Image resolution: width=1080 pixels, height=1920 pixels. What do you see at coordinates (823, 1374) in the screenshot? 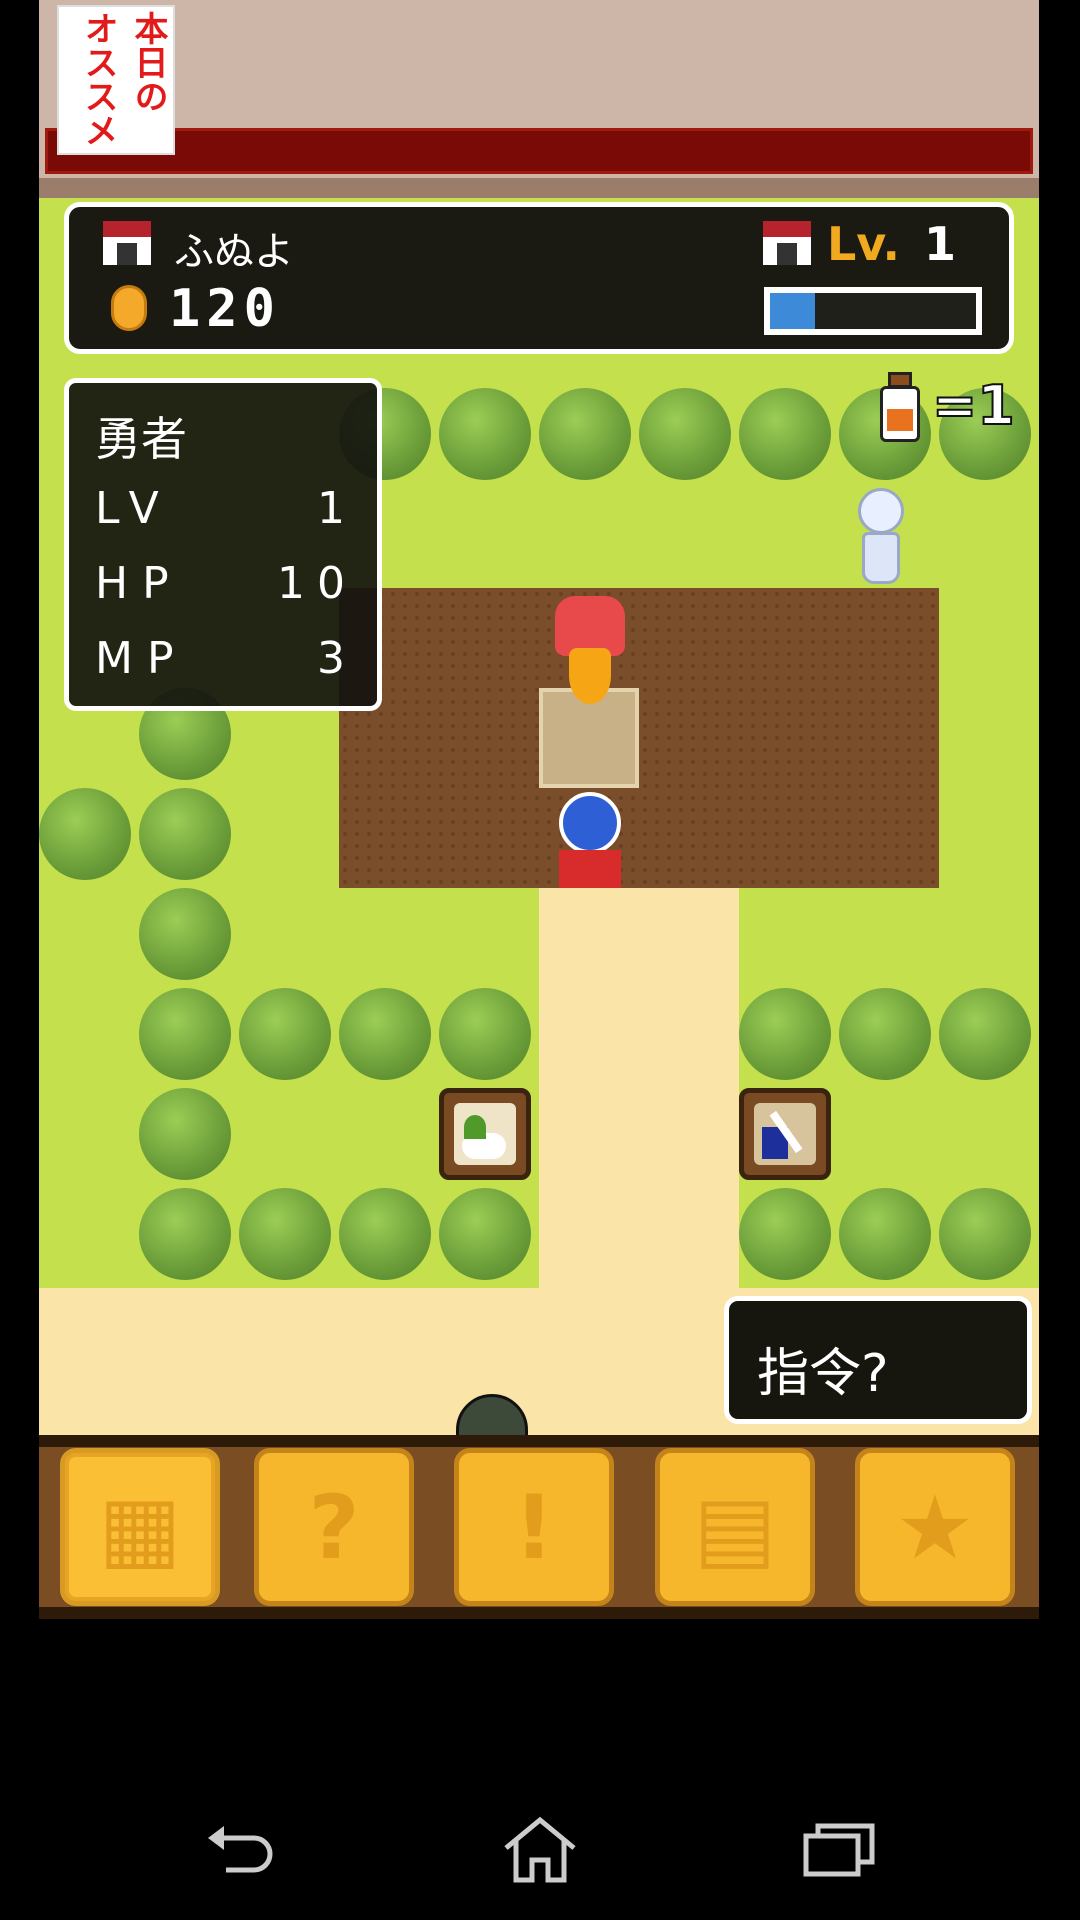
I see `command-text: 指令?` at bounding box center [823, 1374].